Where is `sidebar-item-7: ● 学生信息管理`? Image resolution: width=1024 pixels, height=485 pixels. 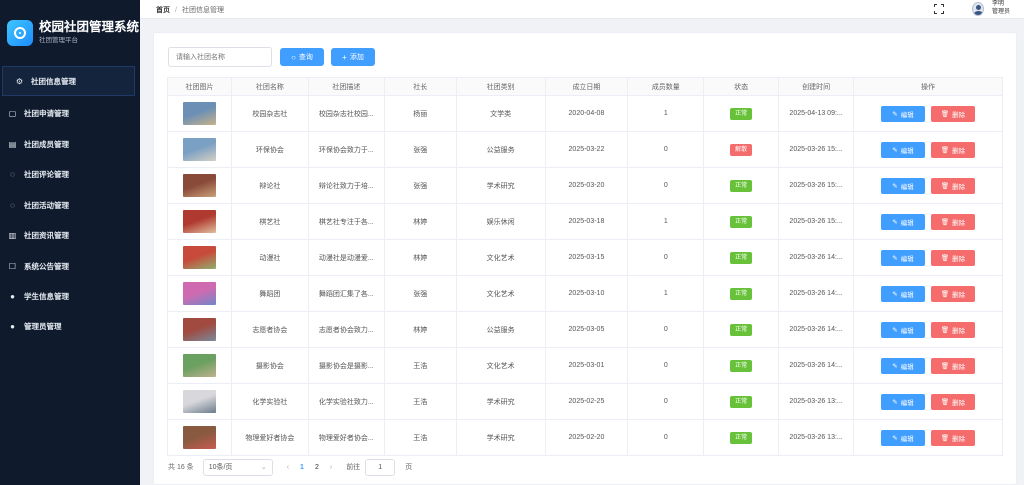 sidebar-item-7: ● 学生信息管理 is located at coordinates (70, 296).